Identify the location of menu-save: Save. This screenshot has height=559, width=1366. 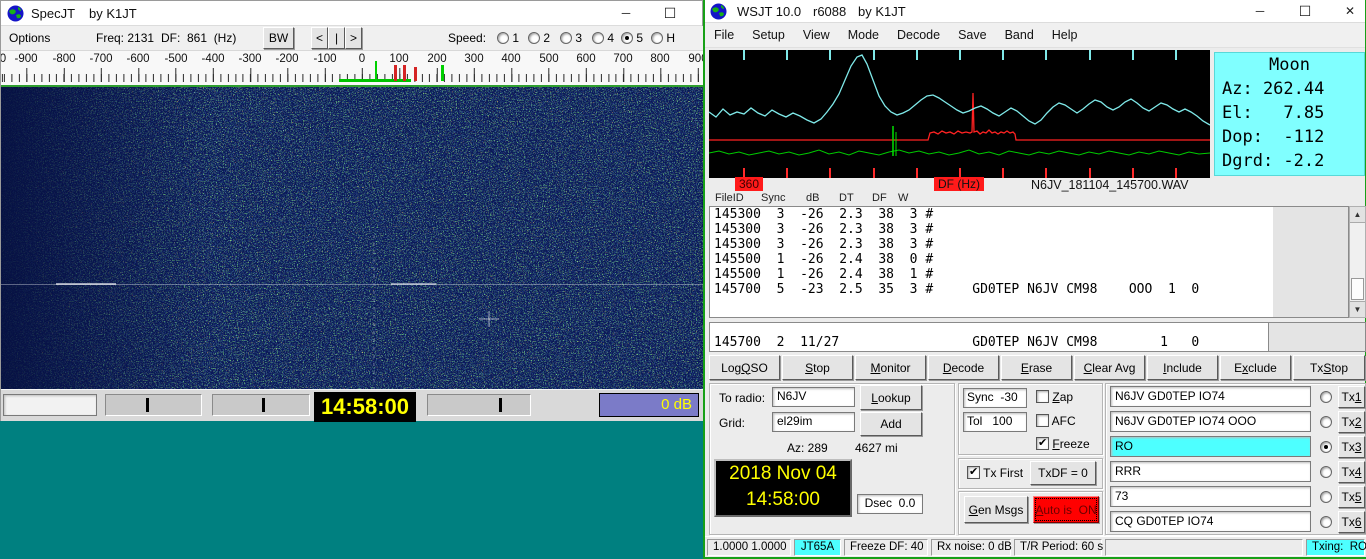
(972, 35).